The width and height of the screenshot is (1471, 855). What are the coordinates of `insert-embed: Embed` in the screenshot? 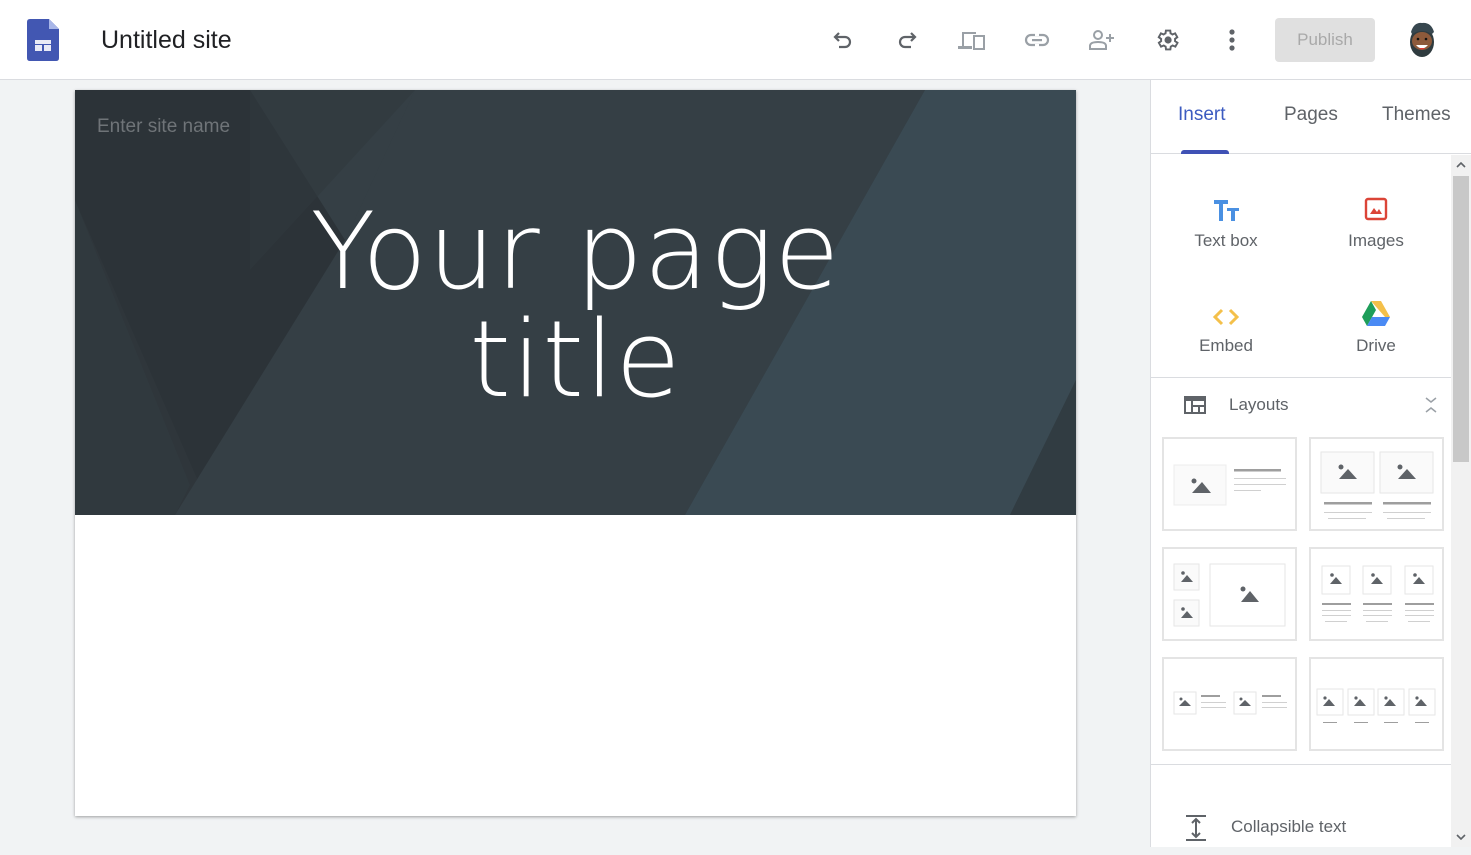 It's located at (1226, 324).